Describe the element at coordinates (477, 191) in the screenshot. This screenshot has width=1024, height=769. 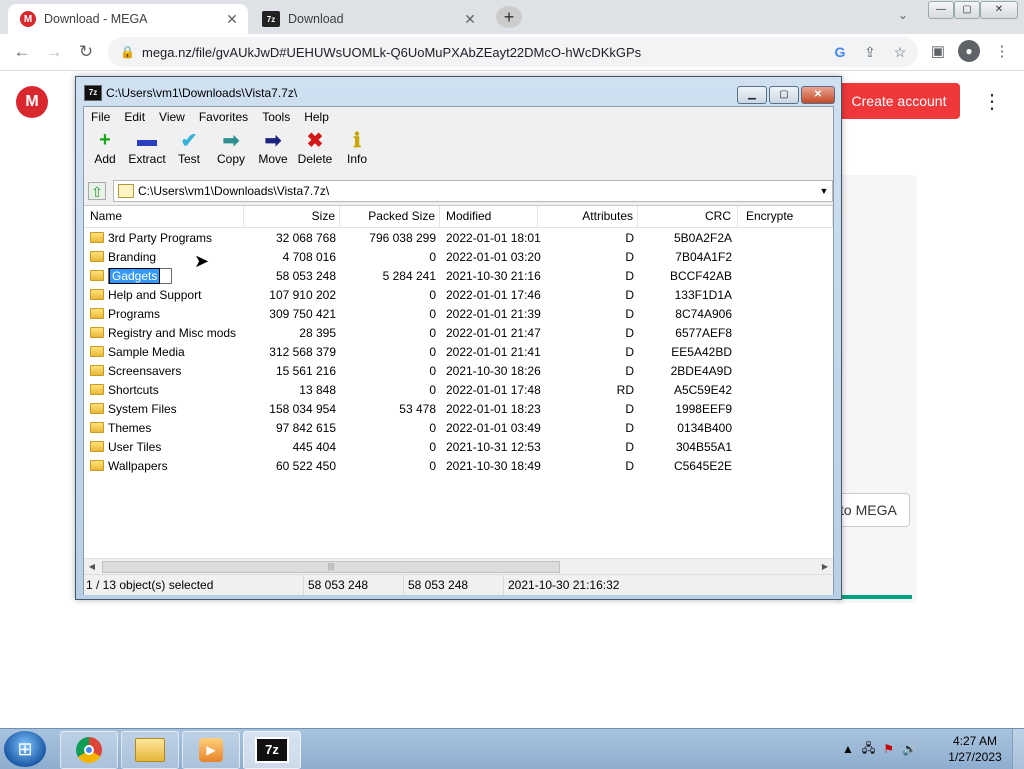
I see `path-text: C:\Users\vm1\Downloads\Vista7.7z\` at that location.